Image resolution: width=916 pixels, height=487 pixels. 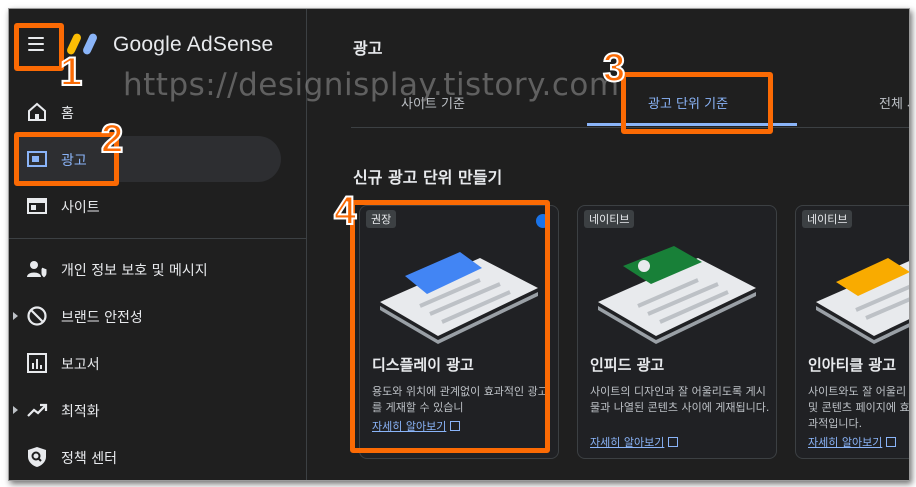 I want to click on card-title: 인피드 광고, so click(x=627, y=365).